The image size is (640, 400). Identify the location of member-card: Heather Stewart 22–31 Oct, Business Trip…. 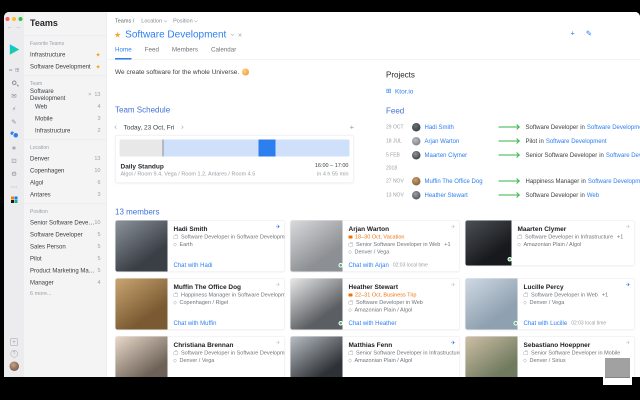
(375, 304).